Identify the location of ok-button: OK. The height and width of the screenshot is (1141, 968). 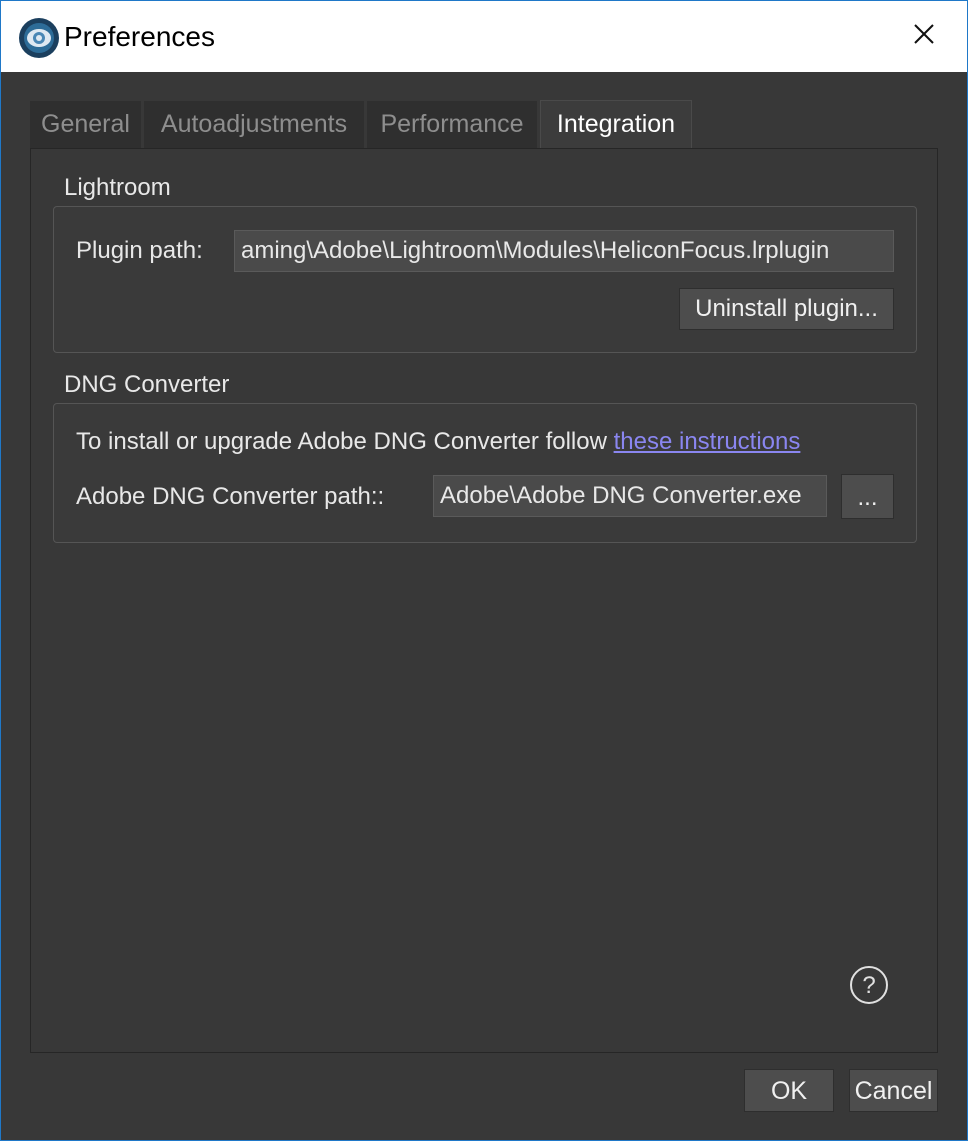
(789, 1090).